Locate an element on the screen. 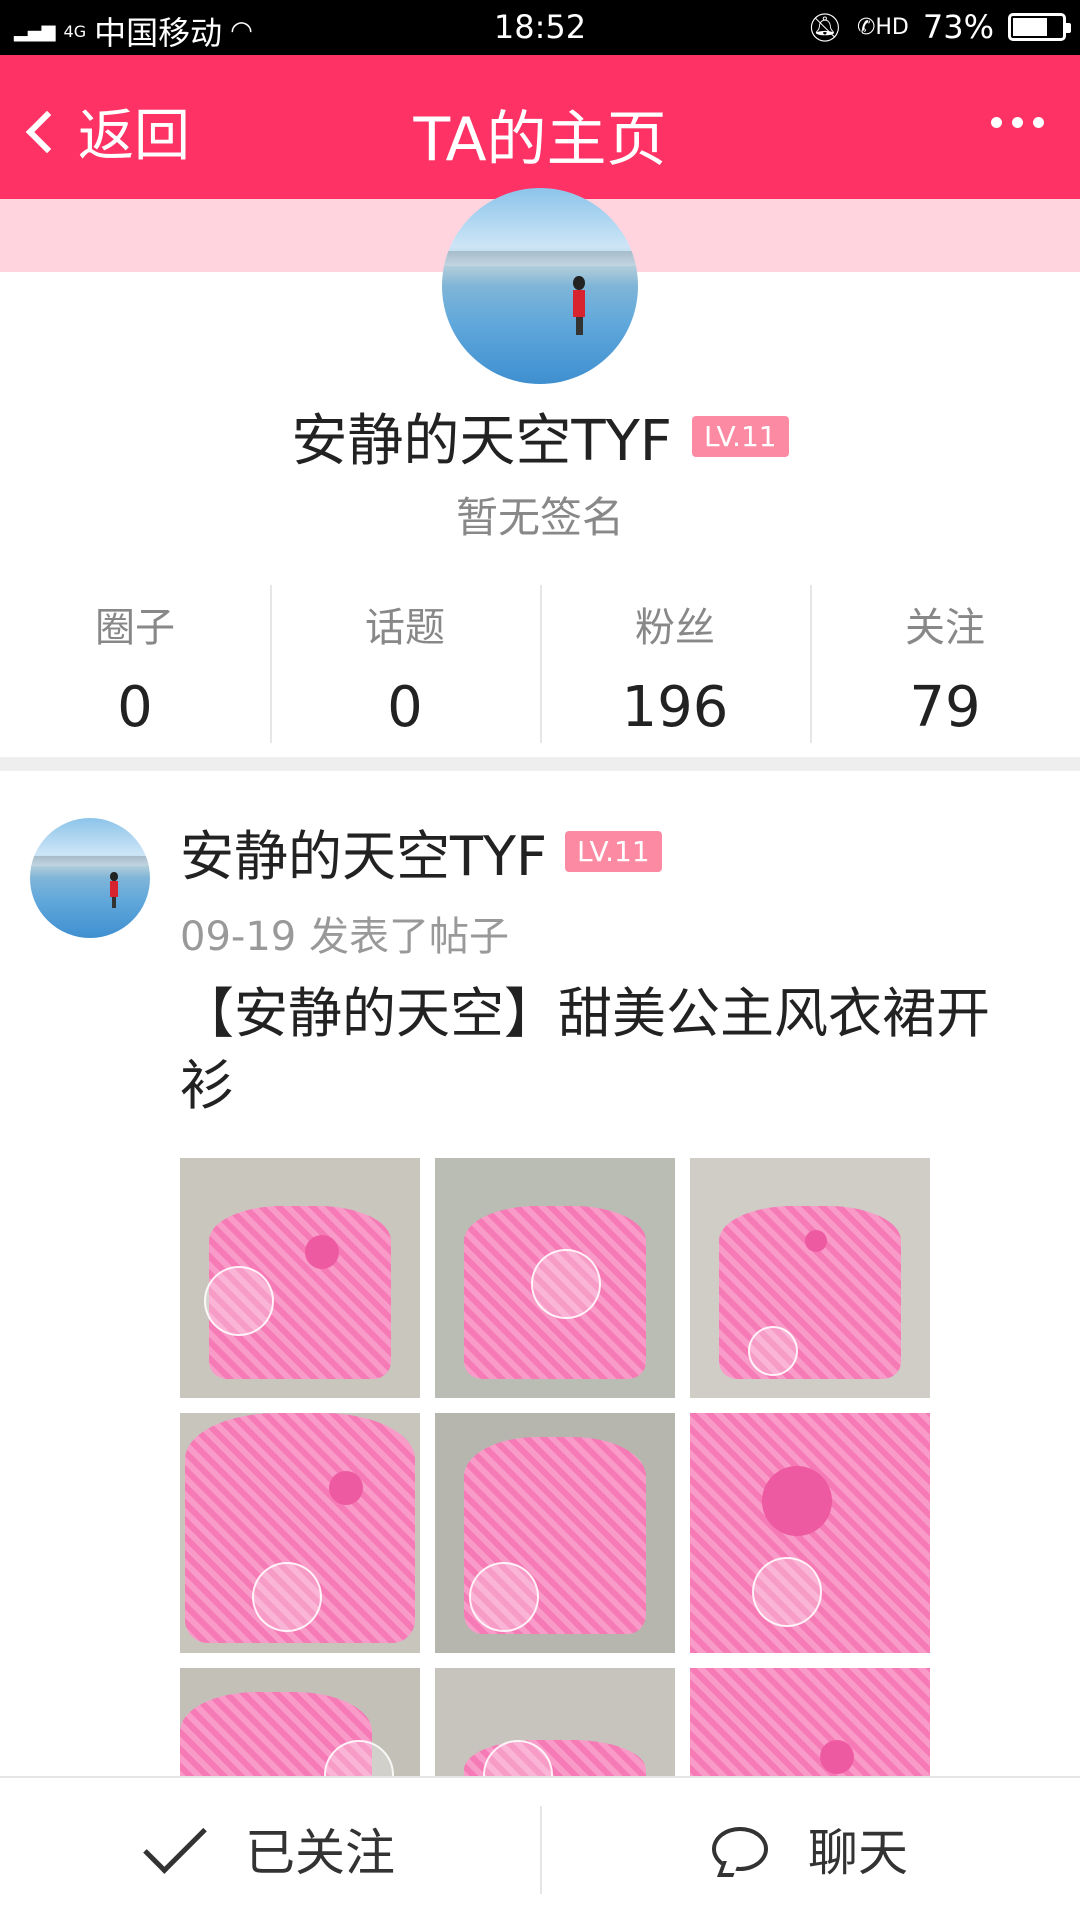  post-meta: 09-19 发表了帖子 is located at coordinates (344, 937).